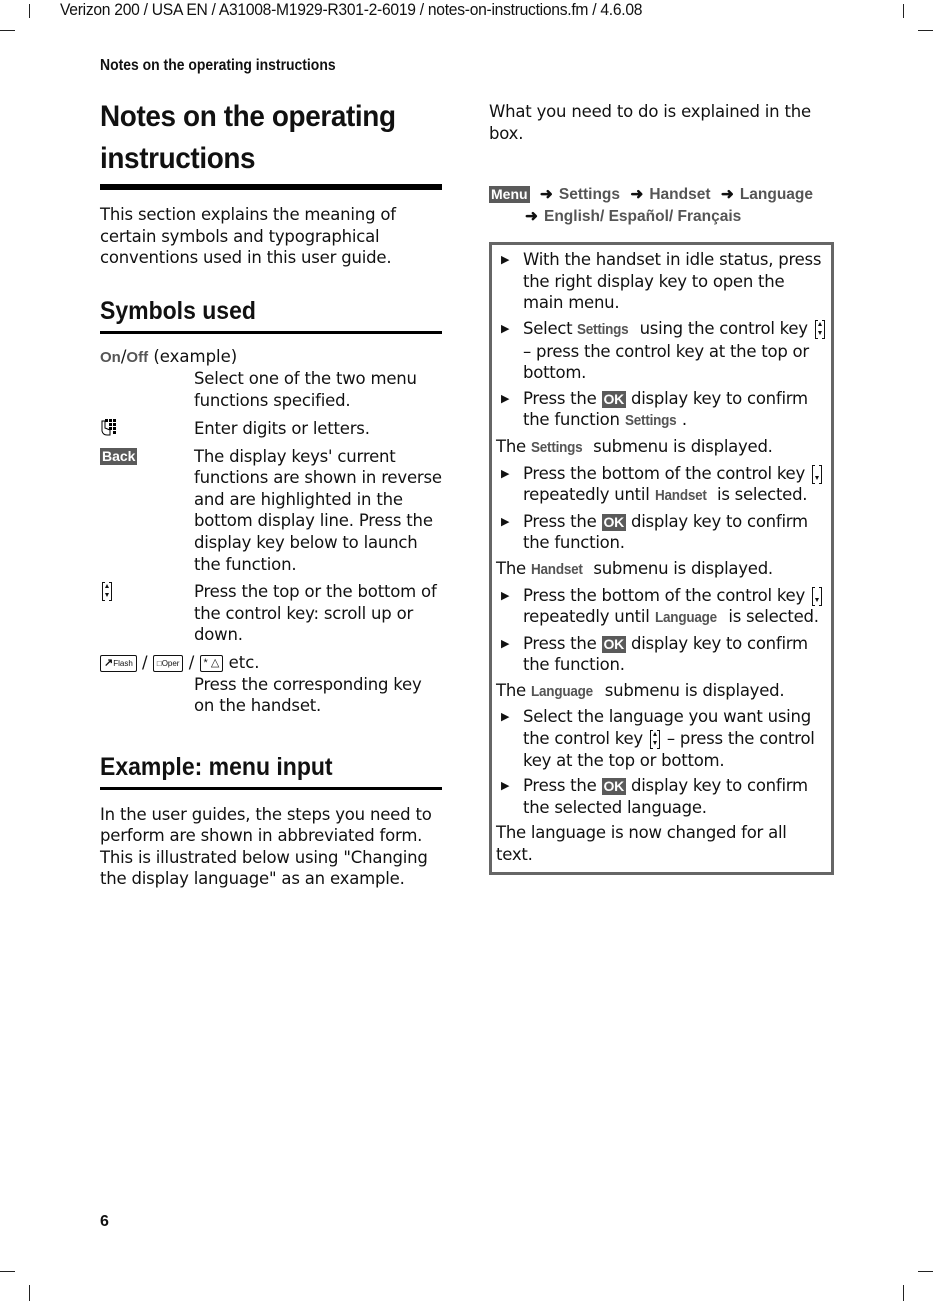 The width and height of the screenshot is (933, 1301). Describe the element at coordinates (178, 310) in the screenshot. I see `symbols-heading: Symbols used` at that location.